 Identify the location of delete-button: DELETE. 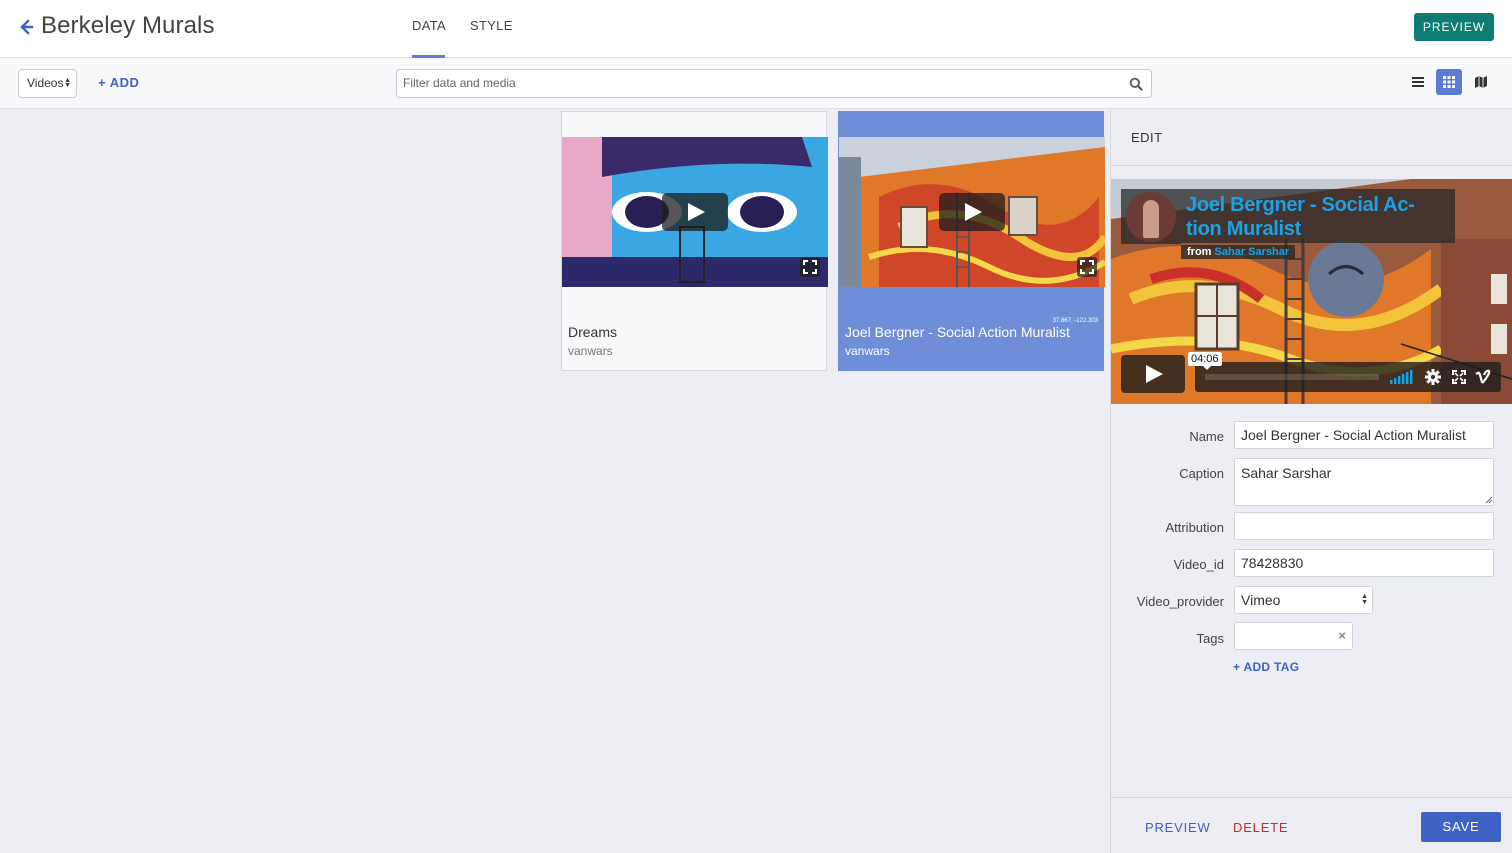
(1260, 827).